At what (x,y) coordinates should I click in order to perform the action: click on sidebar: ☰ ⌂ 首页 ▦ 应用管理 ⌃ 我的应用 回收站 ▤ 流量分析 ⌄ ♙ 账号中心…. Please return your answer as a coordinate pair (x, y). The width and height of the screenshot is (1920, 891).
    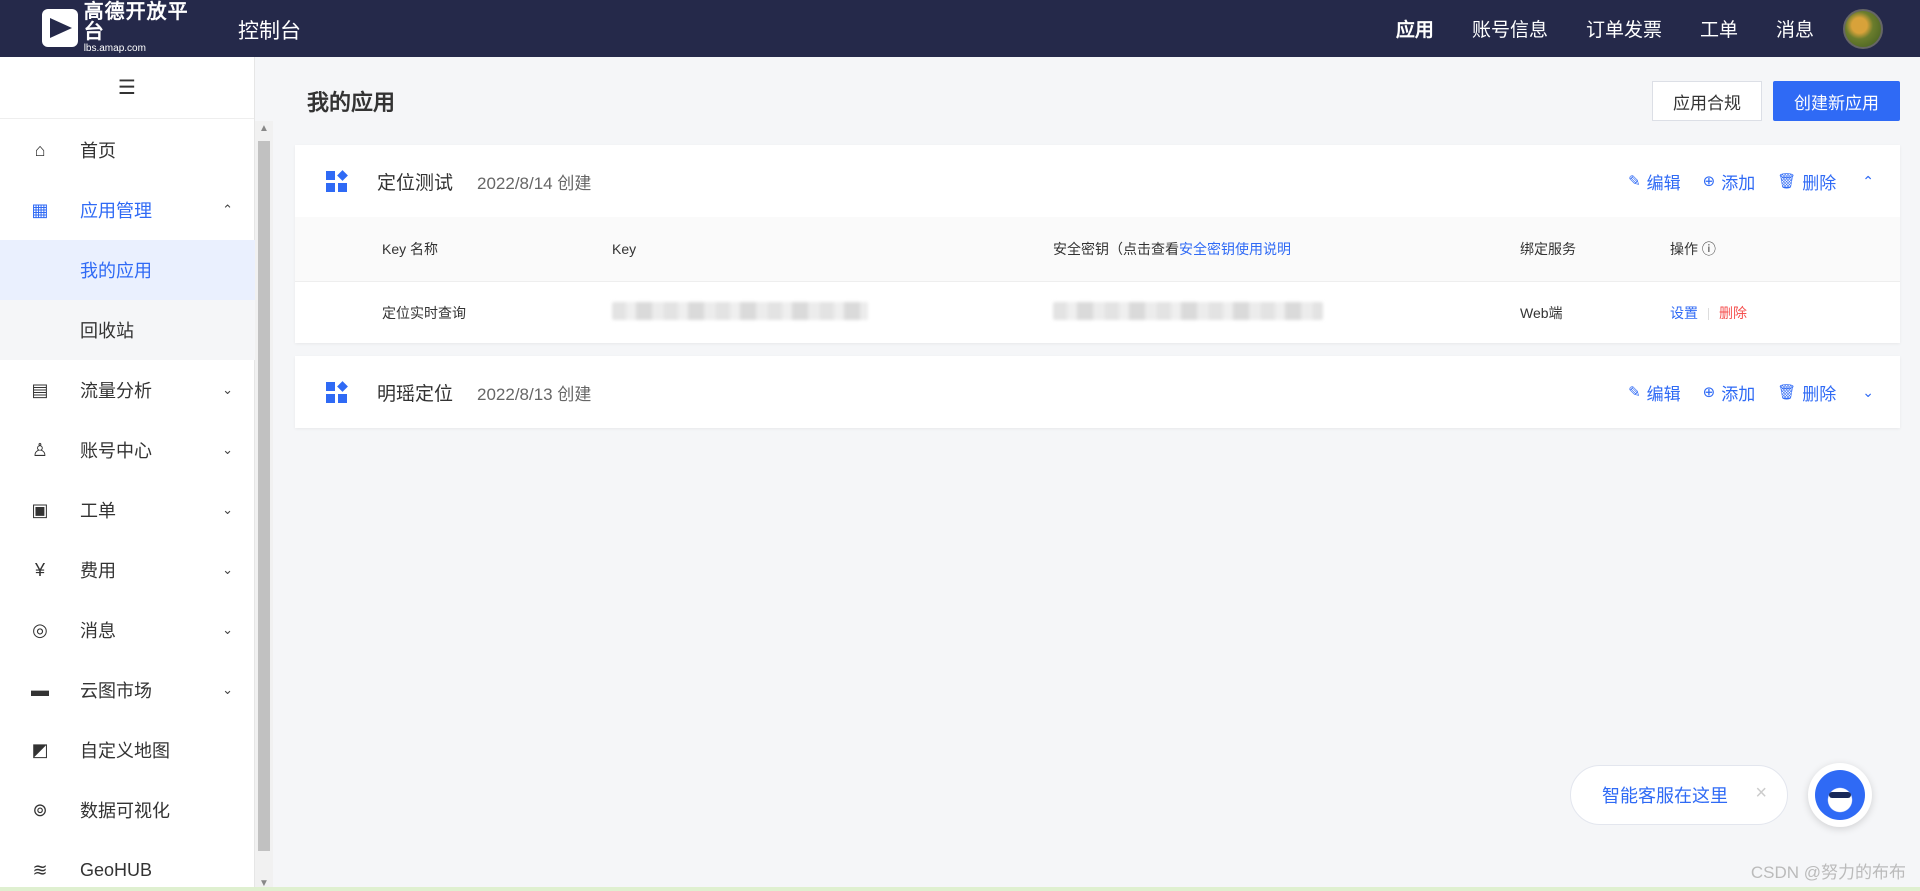
    Looking at the image, I should click on (127, 474).